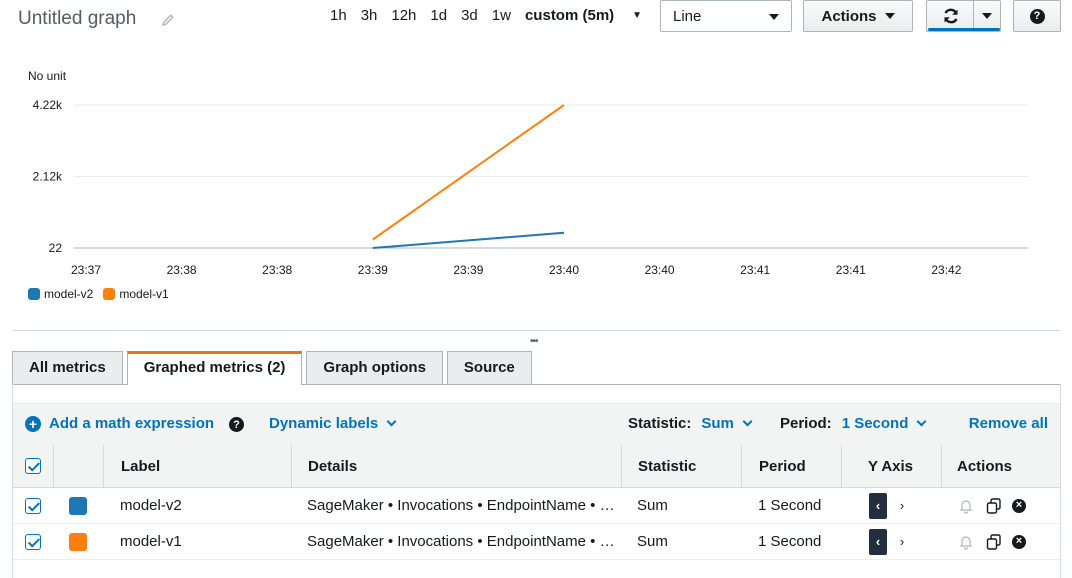 The image size is (1072, 578). Describe the element at coordinates (214, 368) in the screenshot. I see `tab-graphed-metrics: Graphed metrics (2)` at that location.